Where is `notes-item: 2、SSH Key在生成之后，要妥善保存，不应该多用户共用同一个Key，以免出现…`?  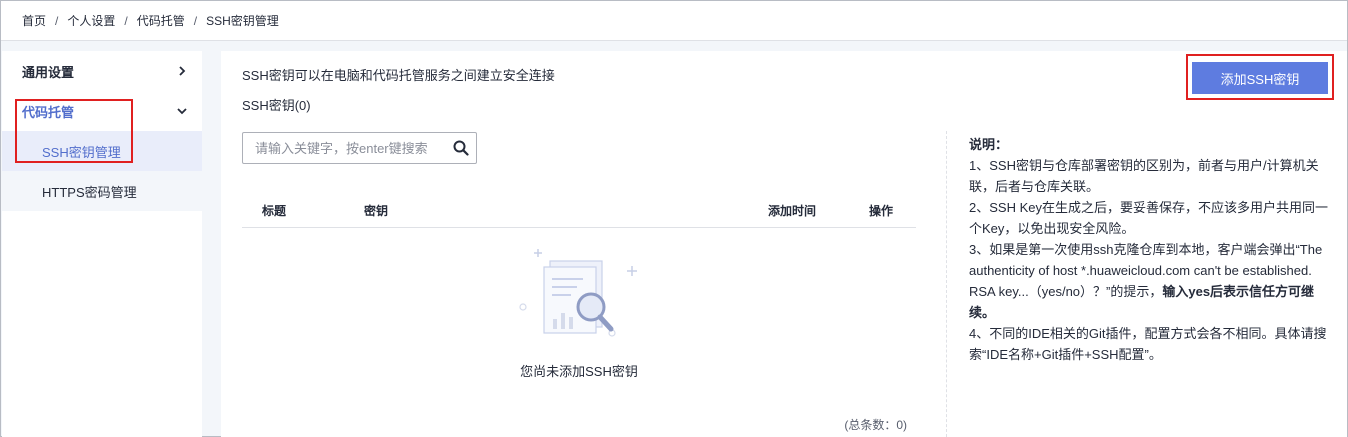 notes-item: 2、SSH Key在生成之后，要妥善保存，不应该多用户共用同一个Key，以免出现… is located at coordinates (1148, 218).